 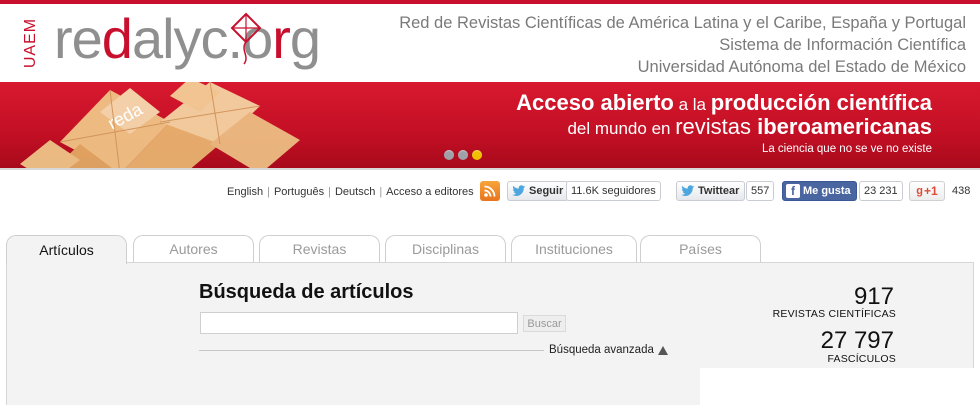 What do you see at coordinates (359, 323) in the screenshot?
I see `search-input` at bounding box center [359, 323].